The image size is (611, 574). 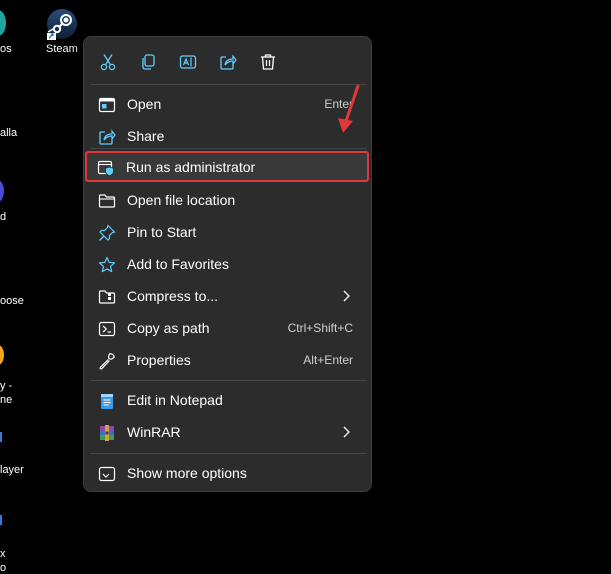 What do you see at coordinates (227, 136) in the screenshot?
I see `menu-item-share: Share` at bounding box center [227, 136].